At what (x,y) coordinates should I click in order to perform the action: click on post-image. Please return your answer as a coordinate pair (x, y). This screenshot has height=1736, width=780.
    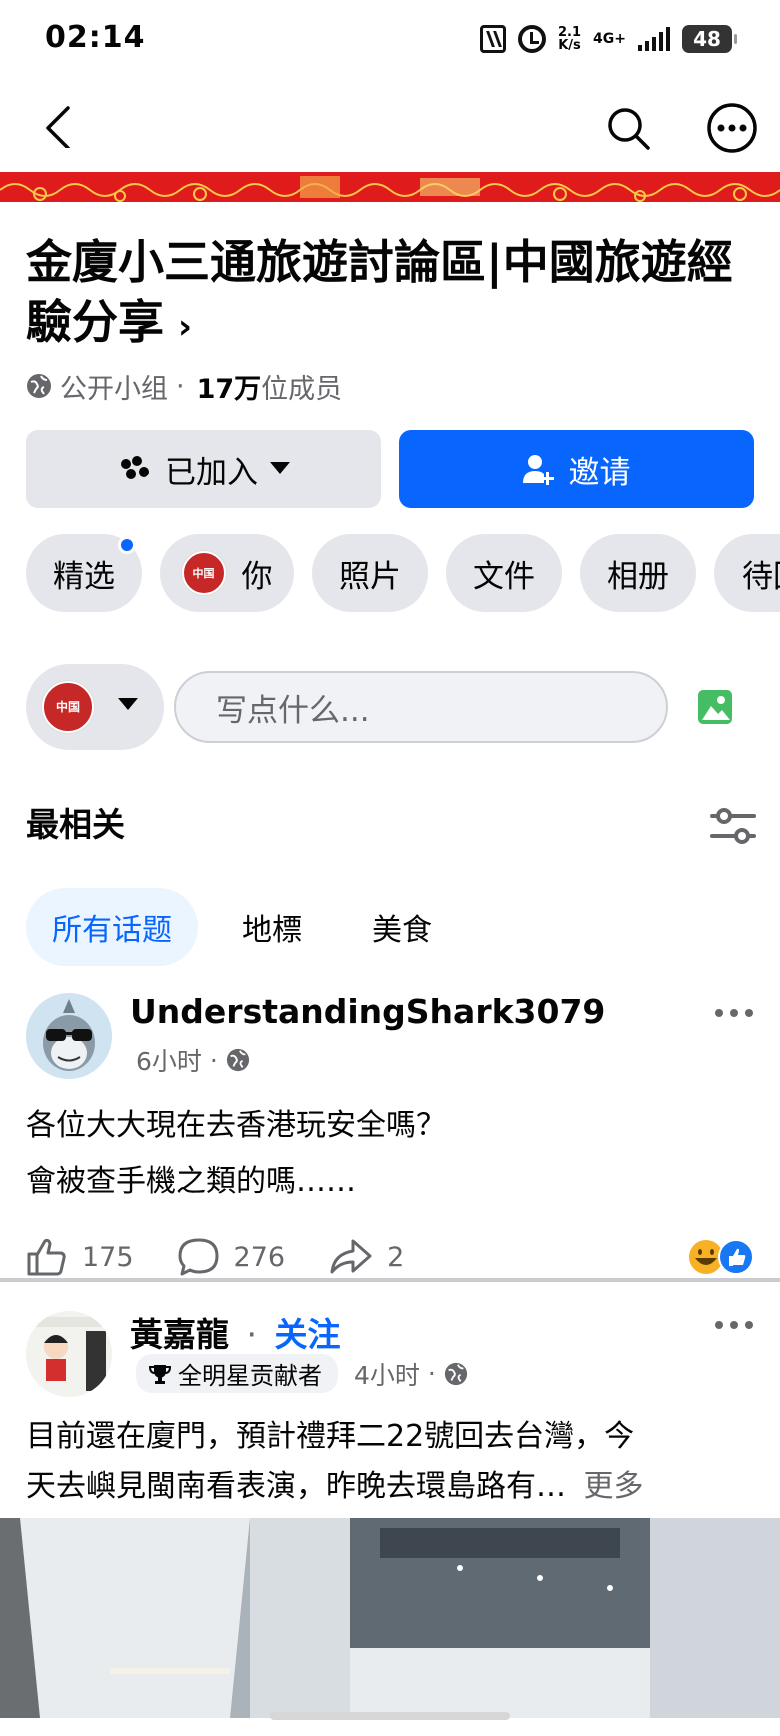
    Looking at the image, I should click on (390, 1618).